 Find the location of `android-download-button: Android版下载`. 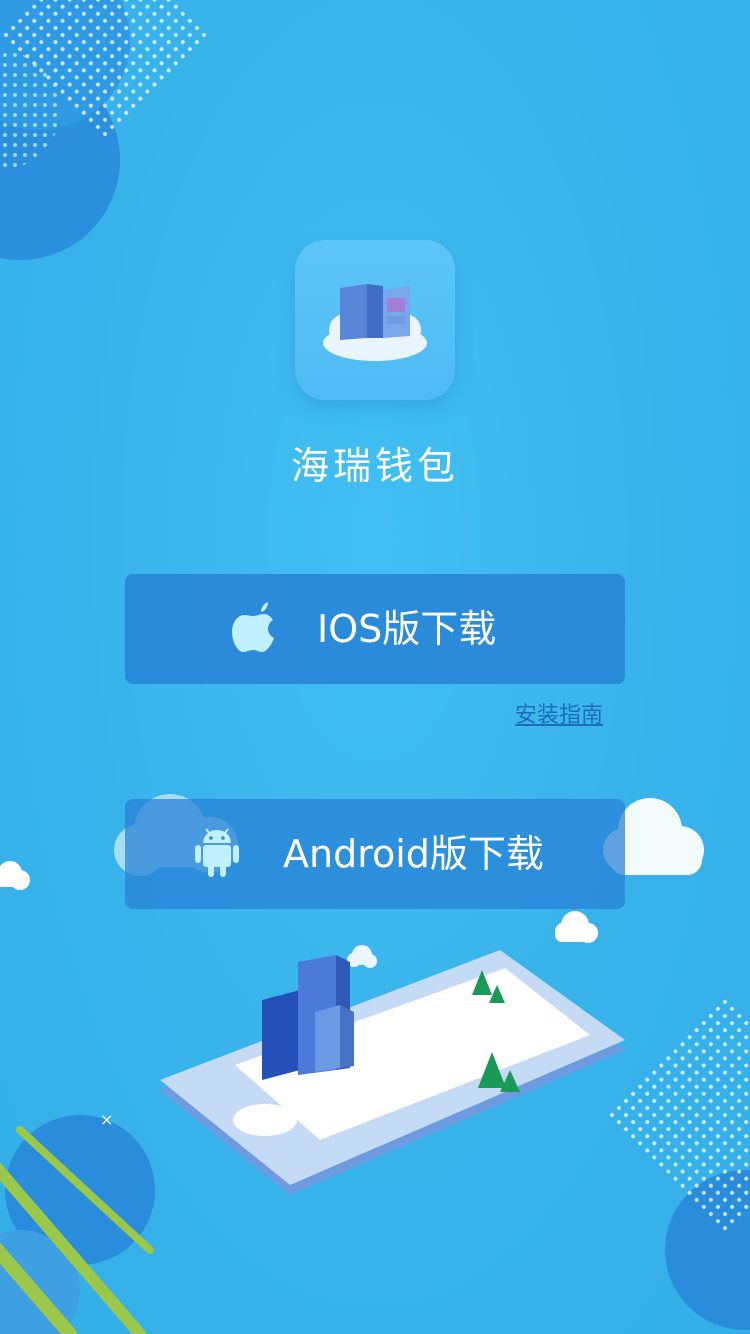

android-download-button: Android版下载 is located at coordinates (375, 854).